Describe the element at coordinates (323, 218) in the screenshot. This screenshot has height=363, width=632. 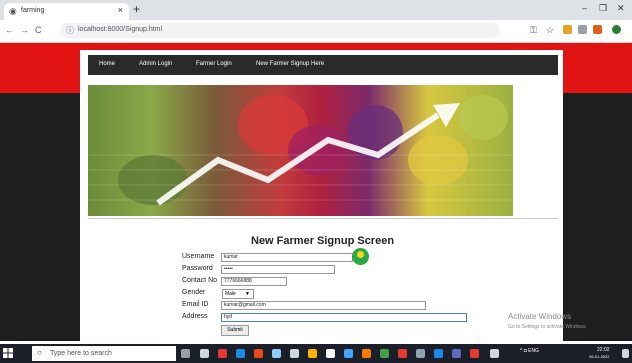
I see `banner-divider` at that location.